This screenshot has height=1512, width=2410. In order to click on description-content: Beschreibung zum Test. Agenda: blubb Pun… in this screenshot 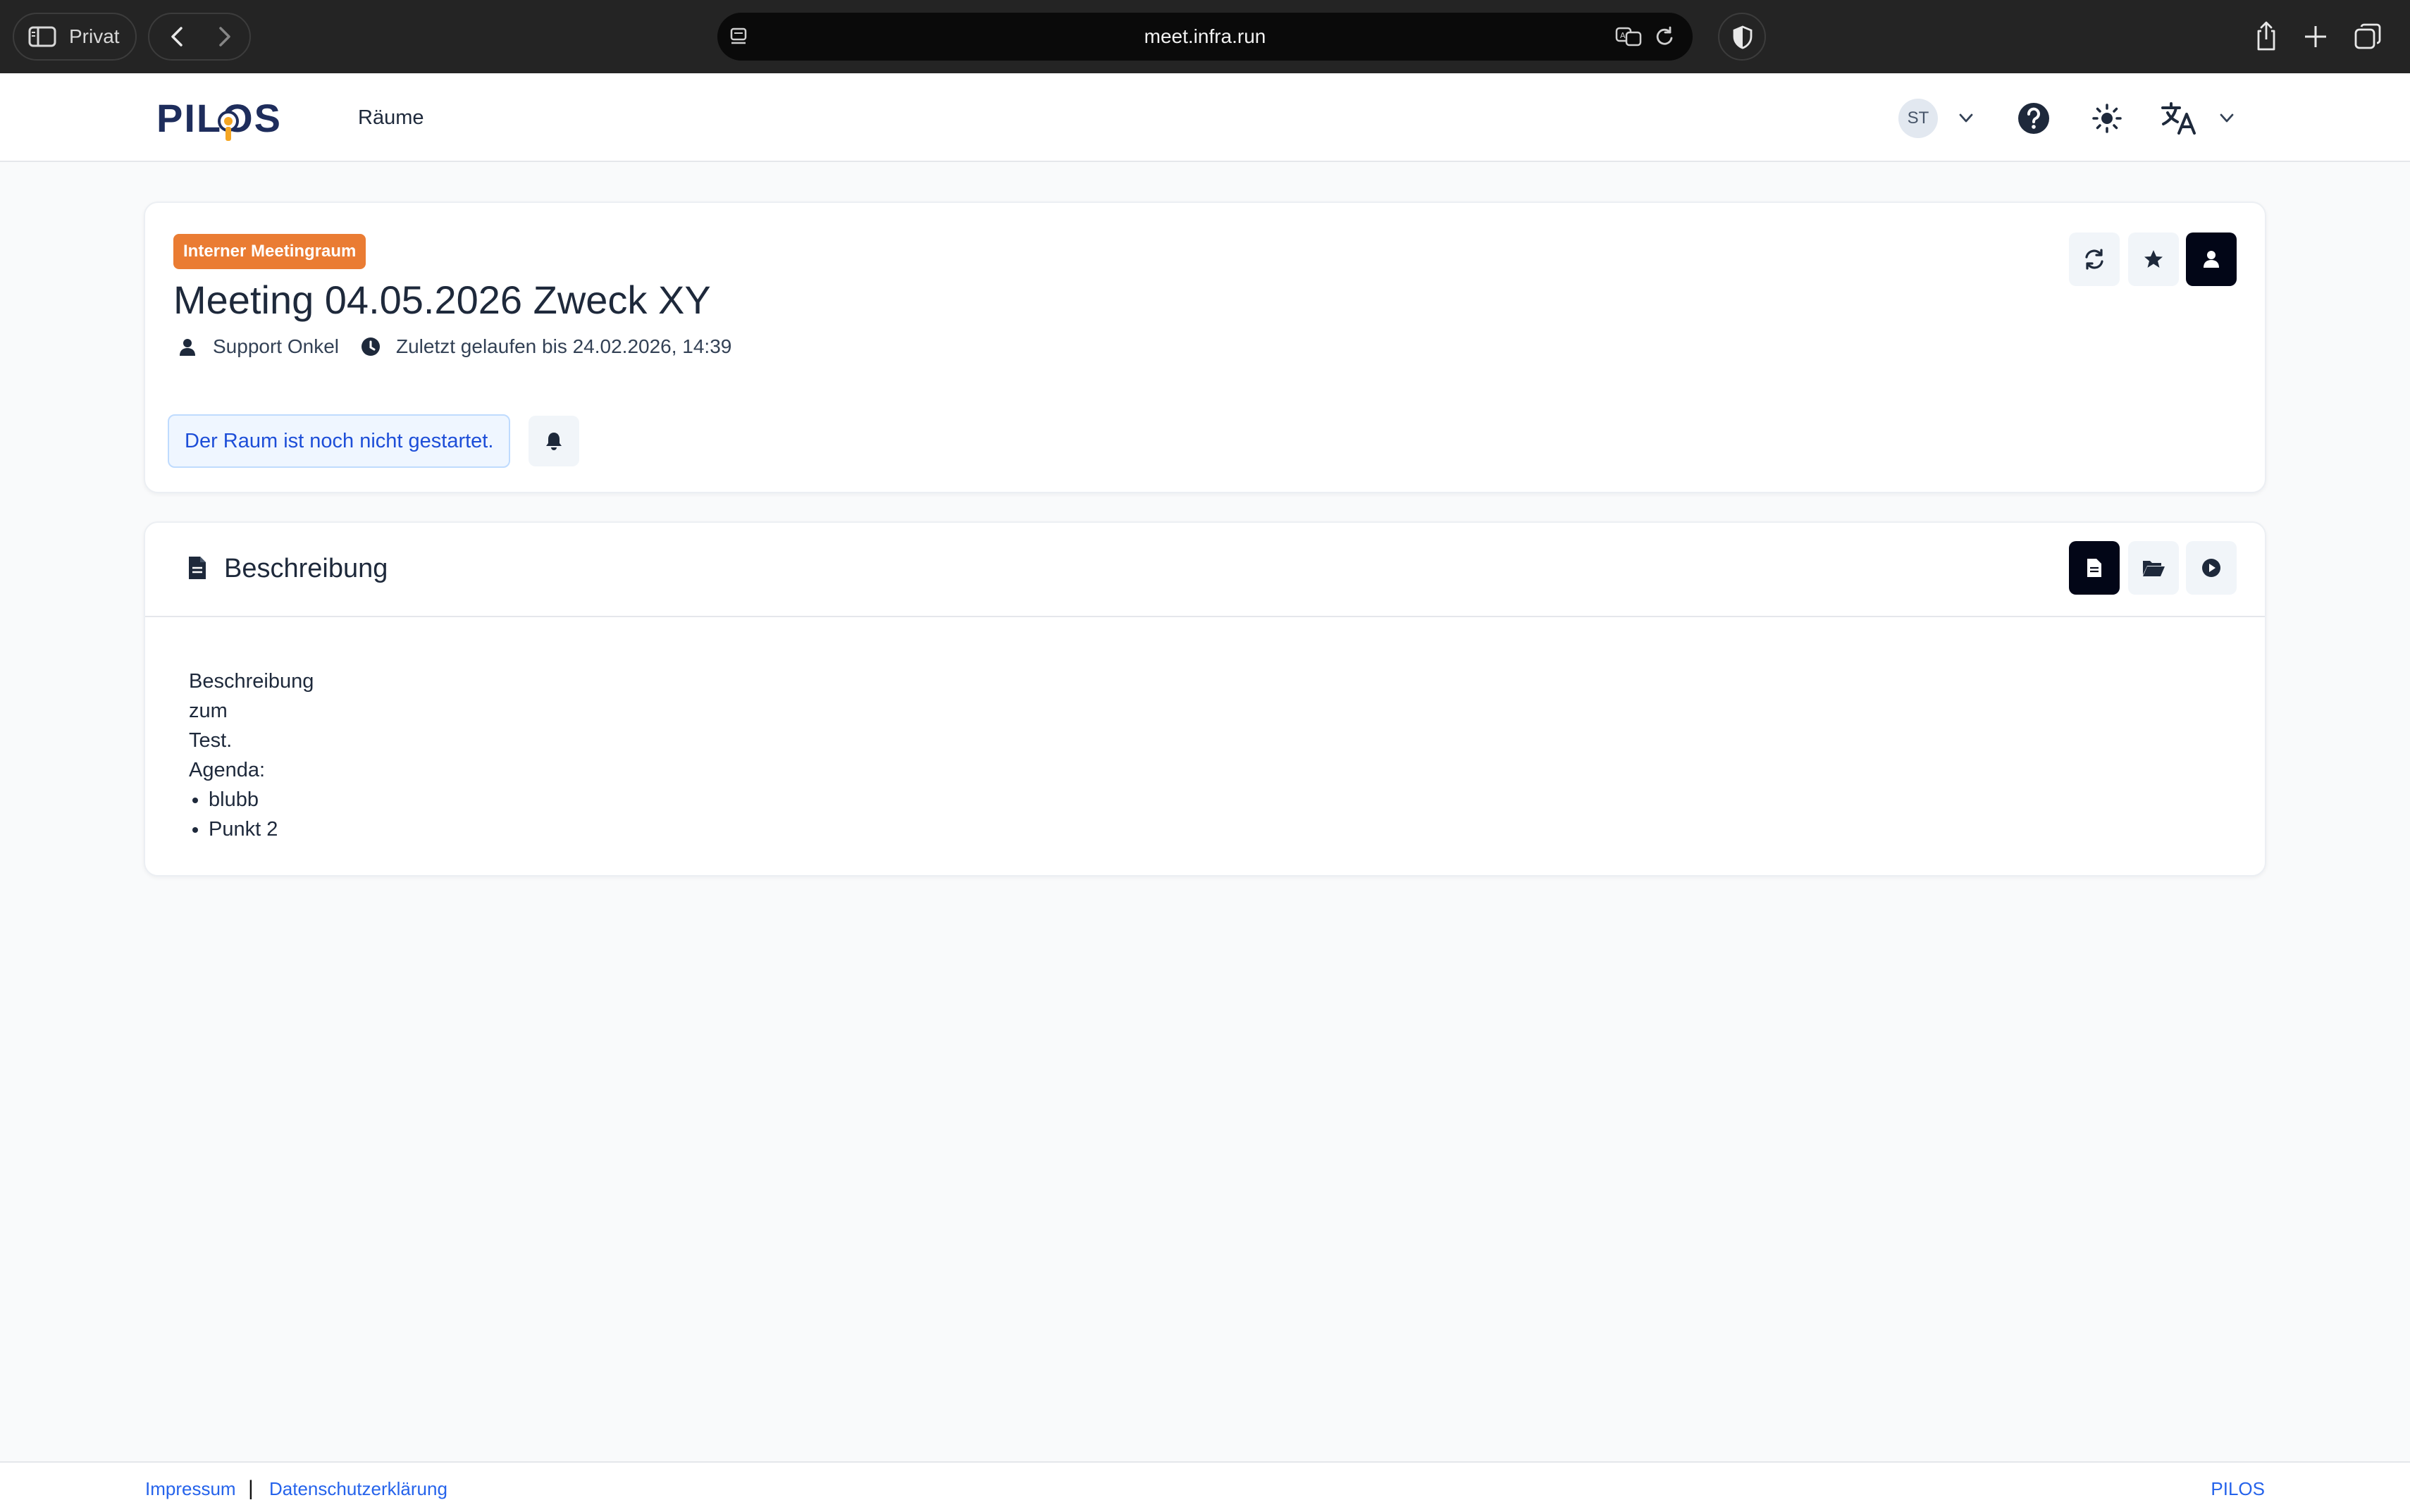, I will do `click(252, 755)`.